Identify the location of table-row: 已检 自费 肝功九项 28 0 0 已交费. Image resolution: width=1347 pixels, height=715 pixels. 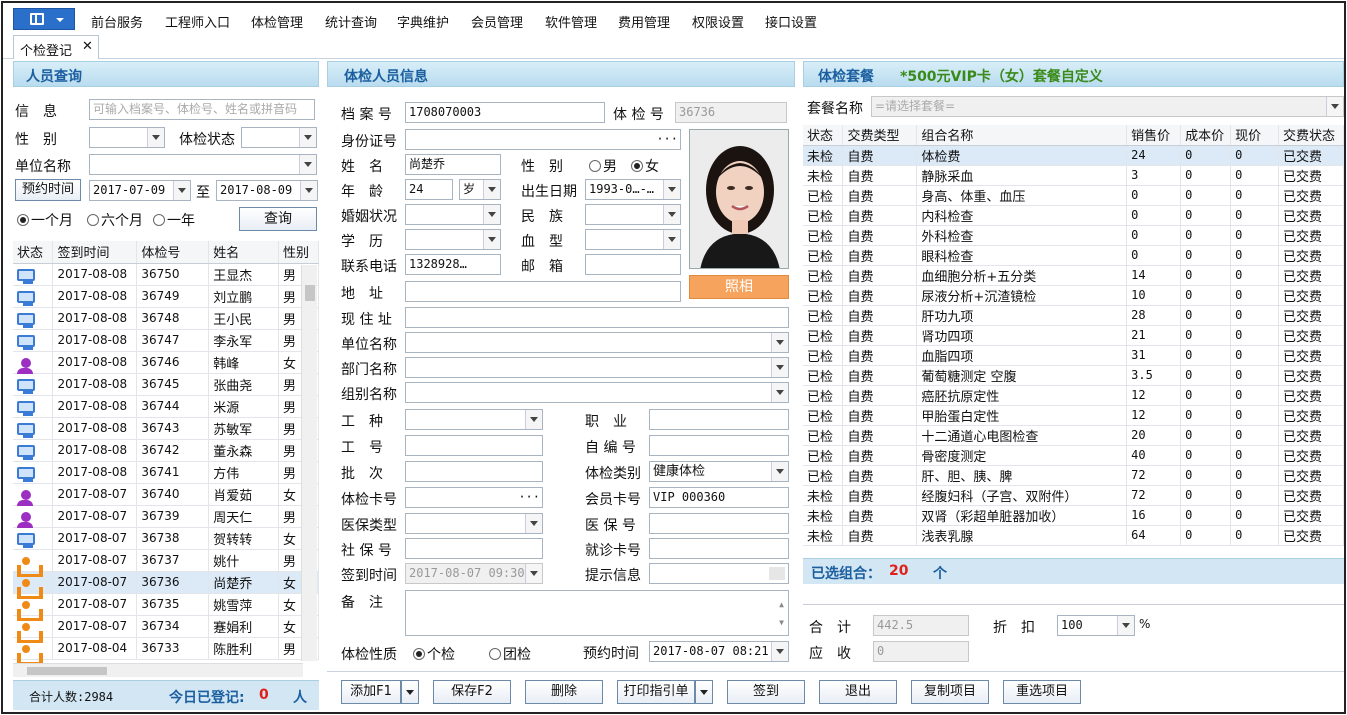
(1073, 315).